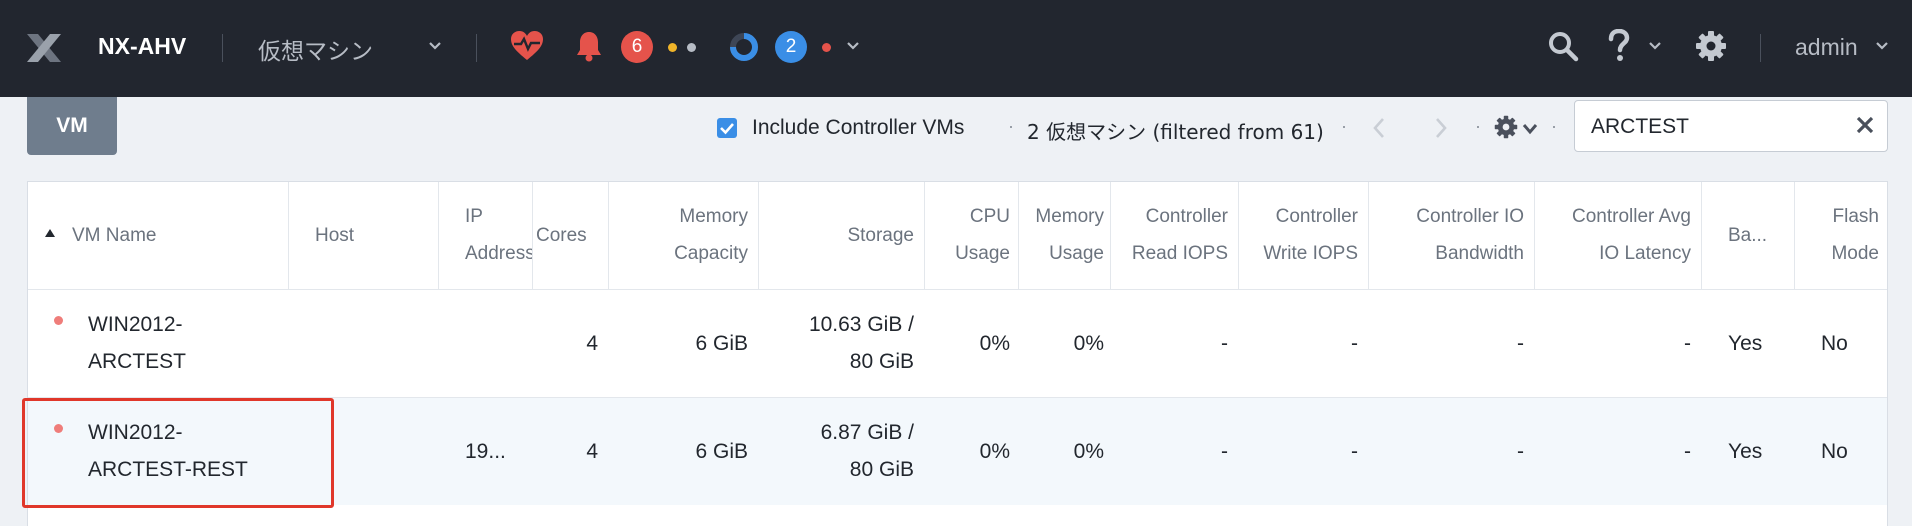 The image size is (1912, 526). I want to click on checkmark-icon, so click(727, 129).